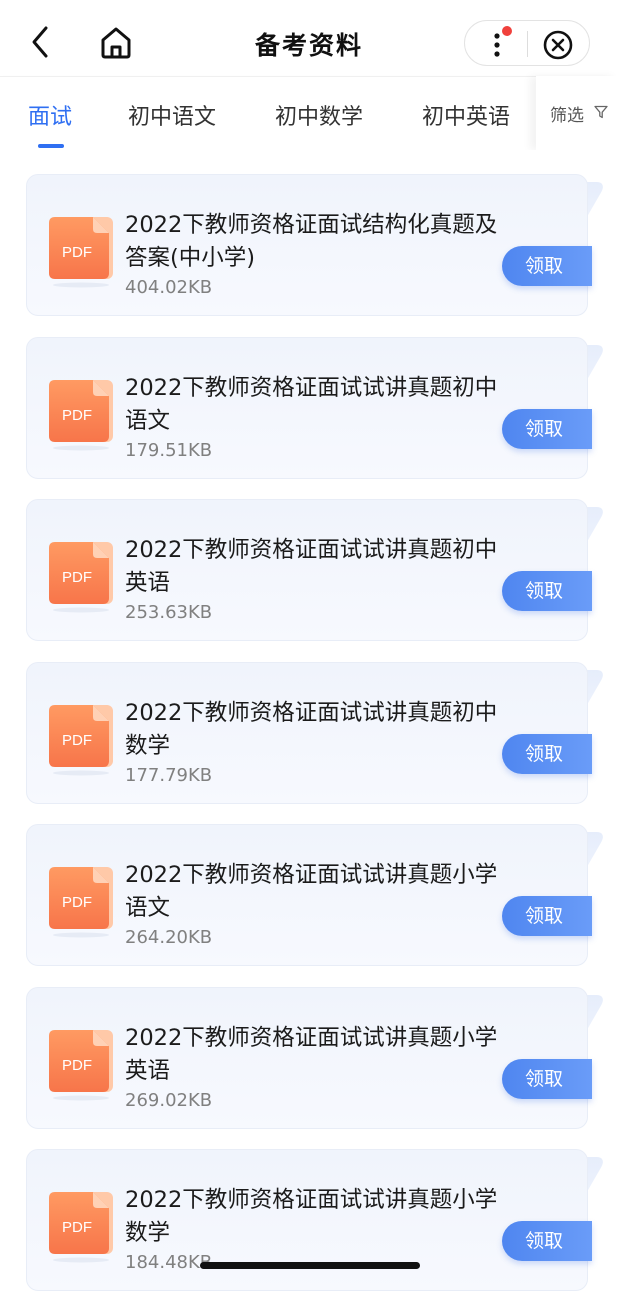  Describe the element at coordinates (311, 241) in the screenshot. I see `file-title: 2022下教师资格证面试结构化真题及答案(中小学)` at that location.